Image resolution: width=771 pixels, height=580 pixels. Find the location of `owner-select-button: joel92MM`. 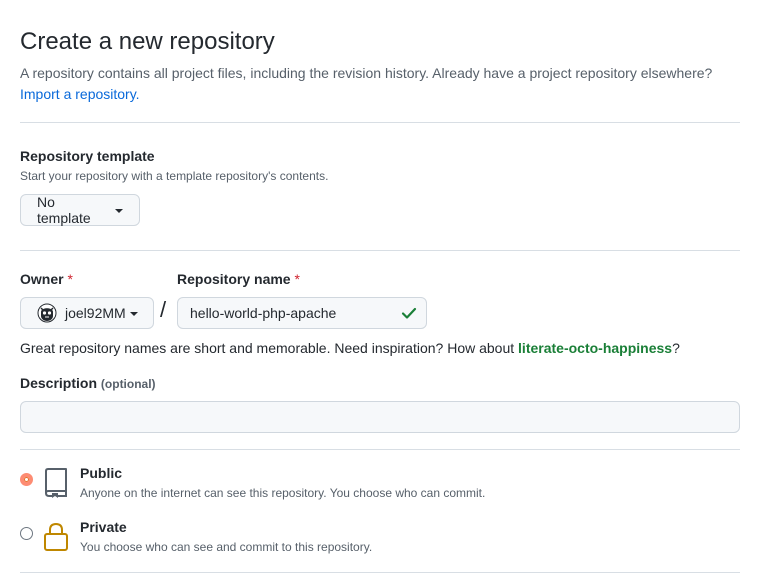

owner-select-button: joel92MM is located at coordinates (87, 313).